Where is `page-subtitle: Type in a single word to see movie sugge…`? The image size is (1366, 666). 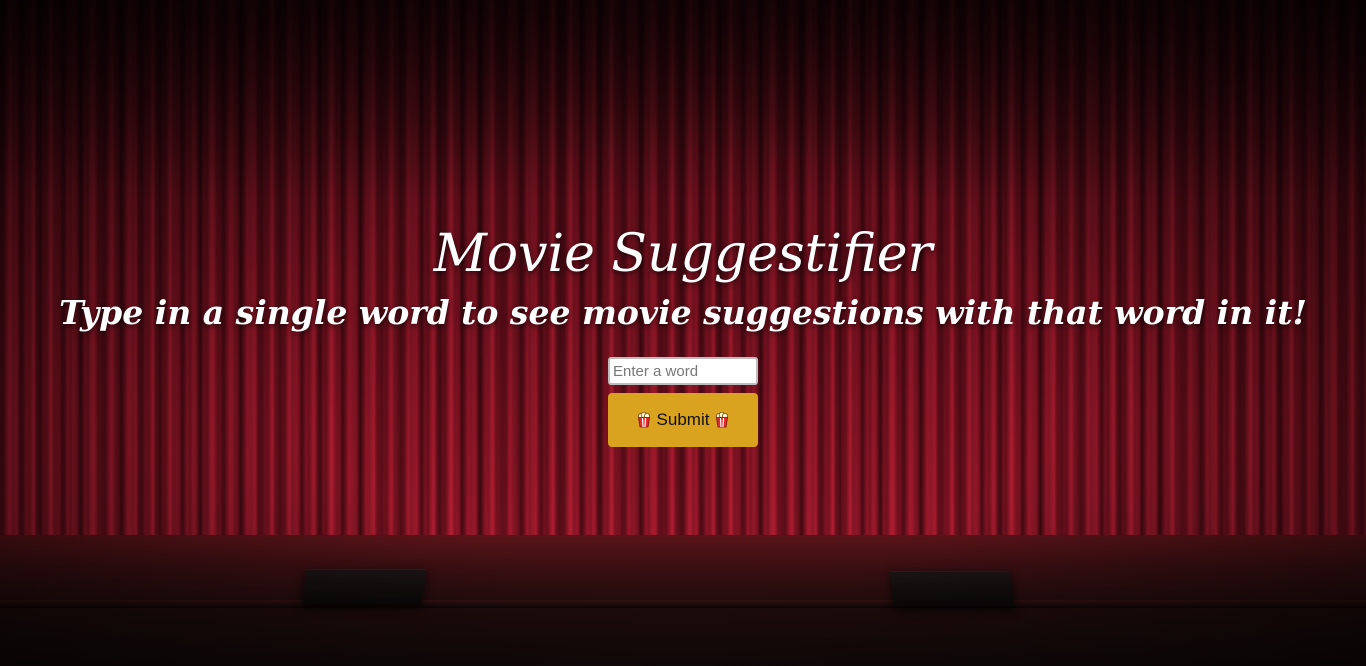 page-subtitle: Type in a single word to see movie sugge… is located at coordinates (683, 312).